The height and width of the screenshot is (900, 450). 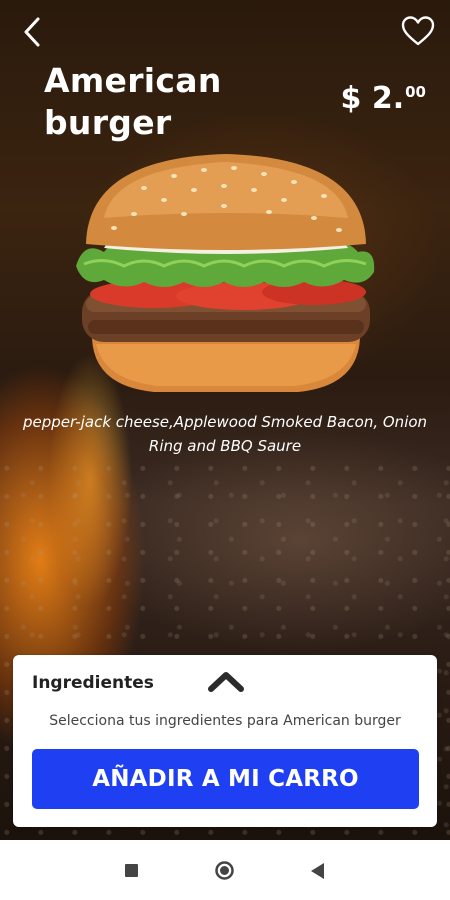 I want to click on price-cents: 00, so click(x=415, y=92).